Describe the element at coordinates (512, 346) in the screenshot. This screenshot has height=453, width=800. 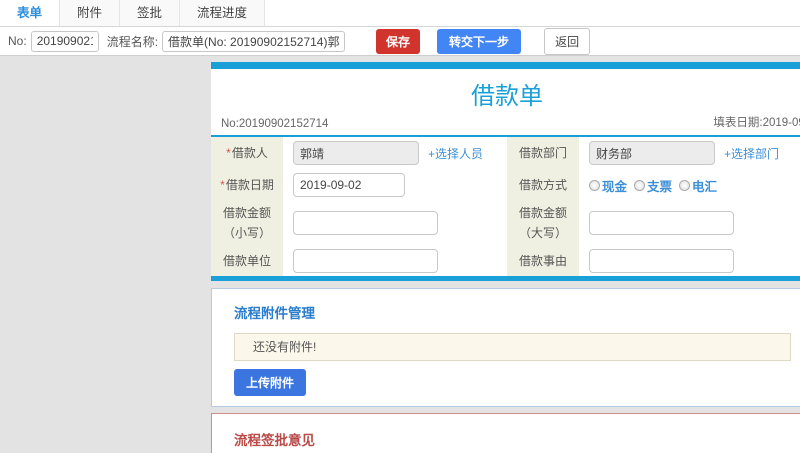
I see `no-attachments-message: 还没有附件!` at that location.